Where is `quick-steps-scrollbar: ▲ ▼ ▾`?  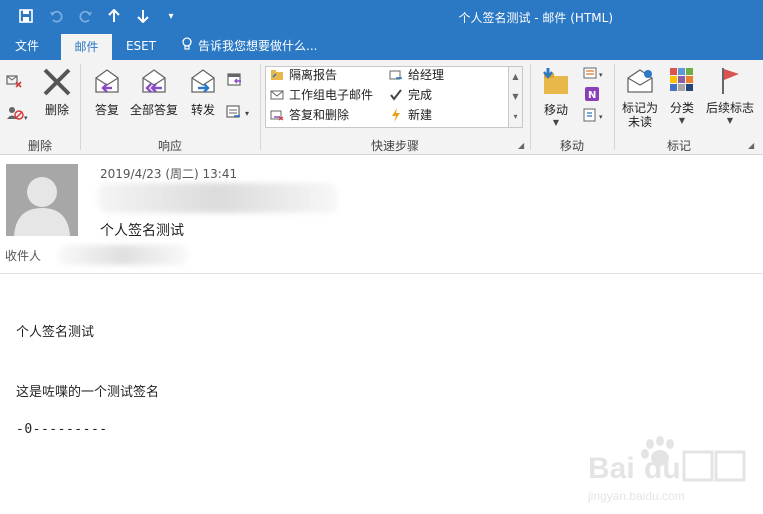
quick-steps-scrollbar: ▲ ▼ ▾ is located at coordinates (516, 97).